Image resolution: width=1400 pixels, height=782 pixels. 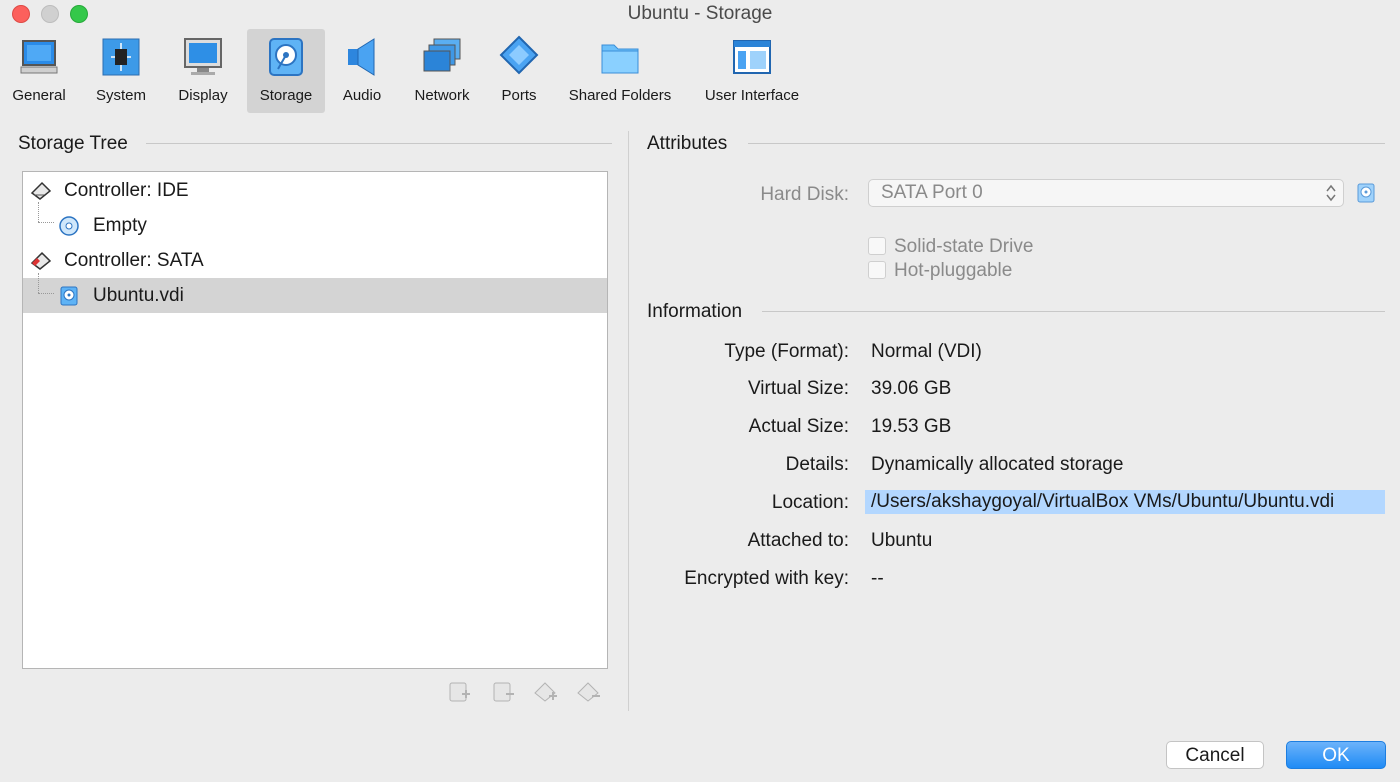 What do you see at coordinates (519, 55) in the screenshot?
I see `ports-icon` at bounding box center [519, 55].